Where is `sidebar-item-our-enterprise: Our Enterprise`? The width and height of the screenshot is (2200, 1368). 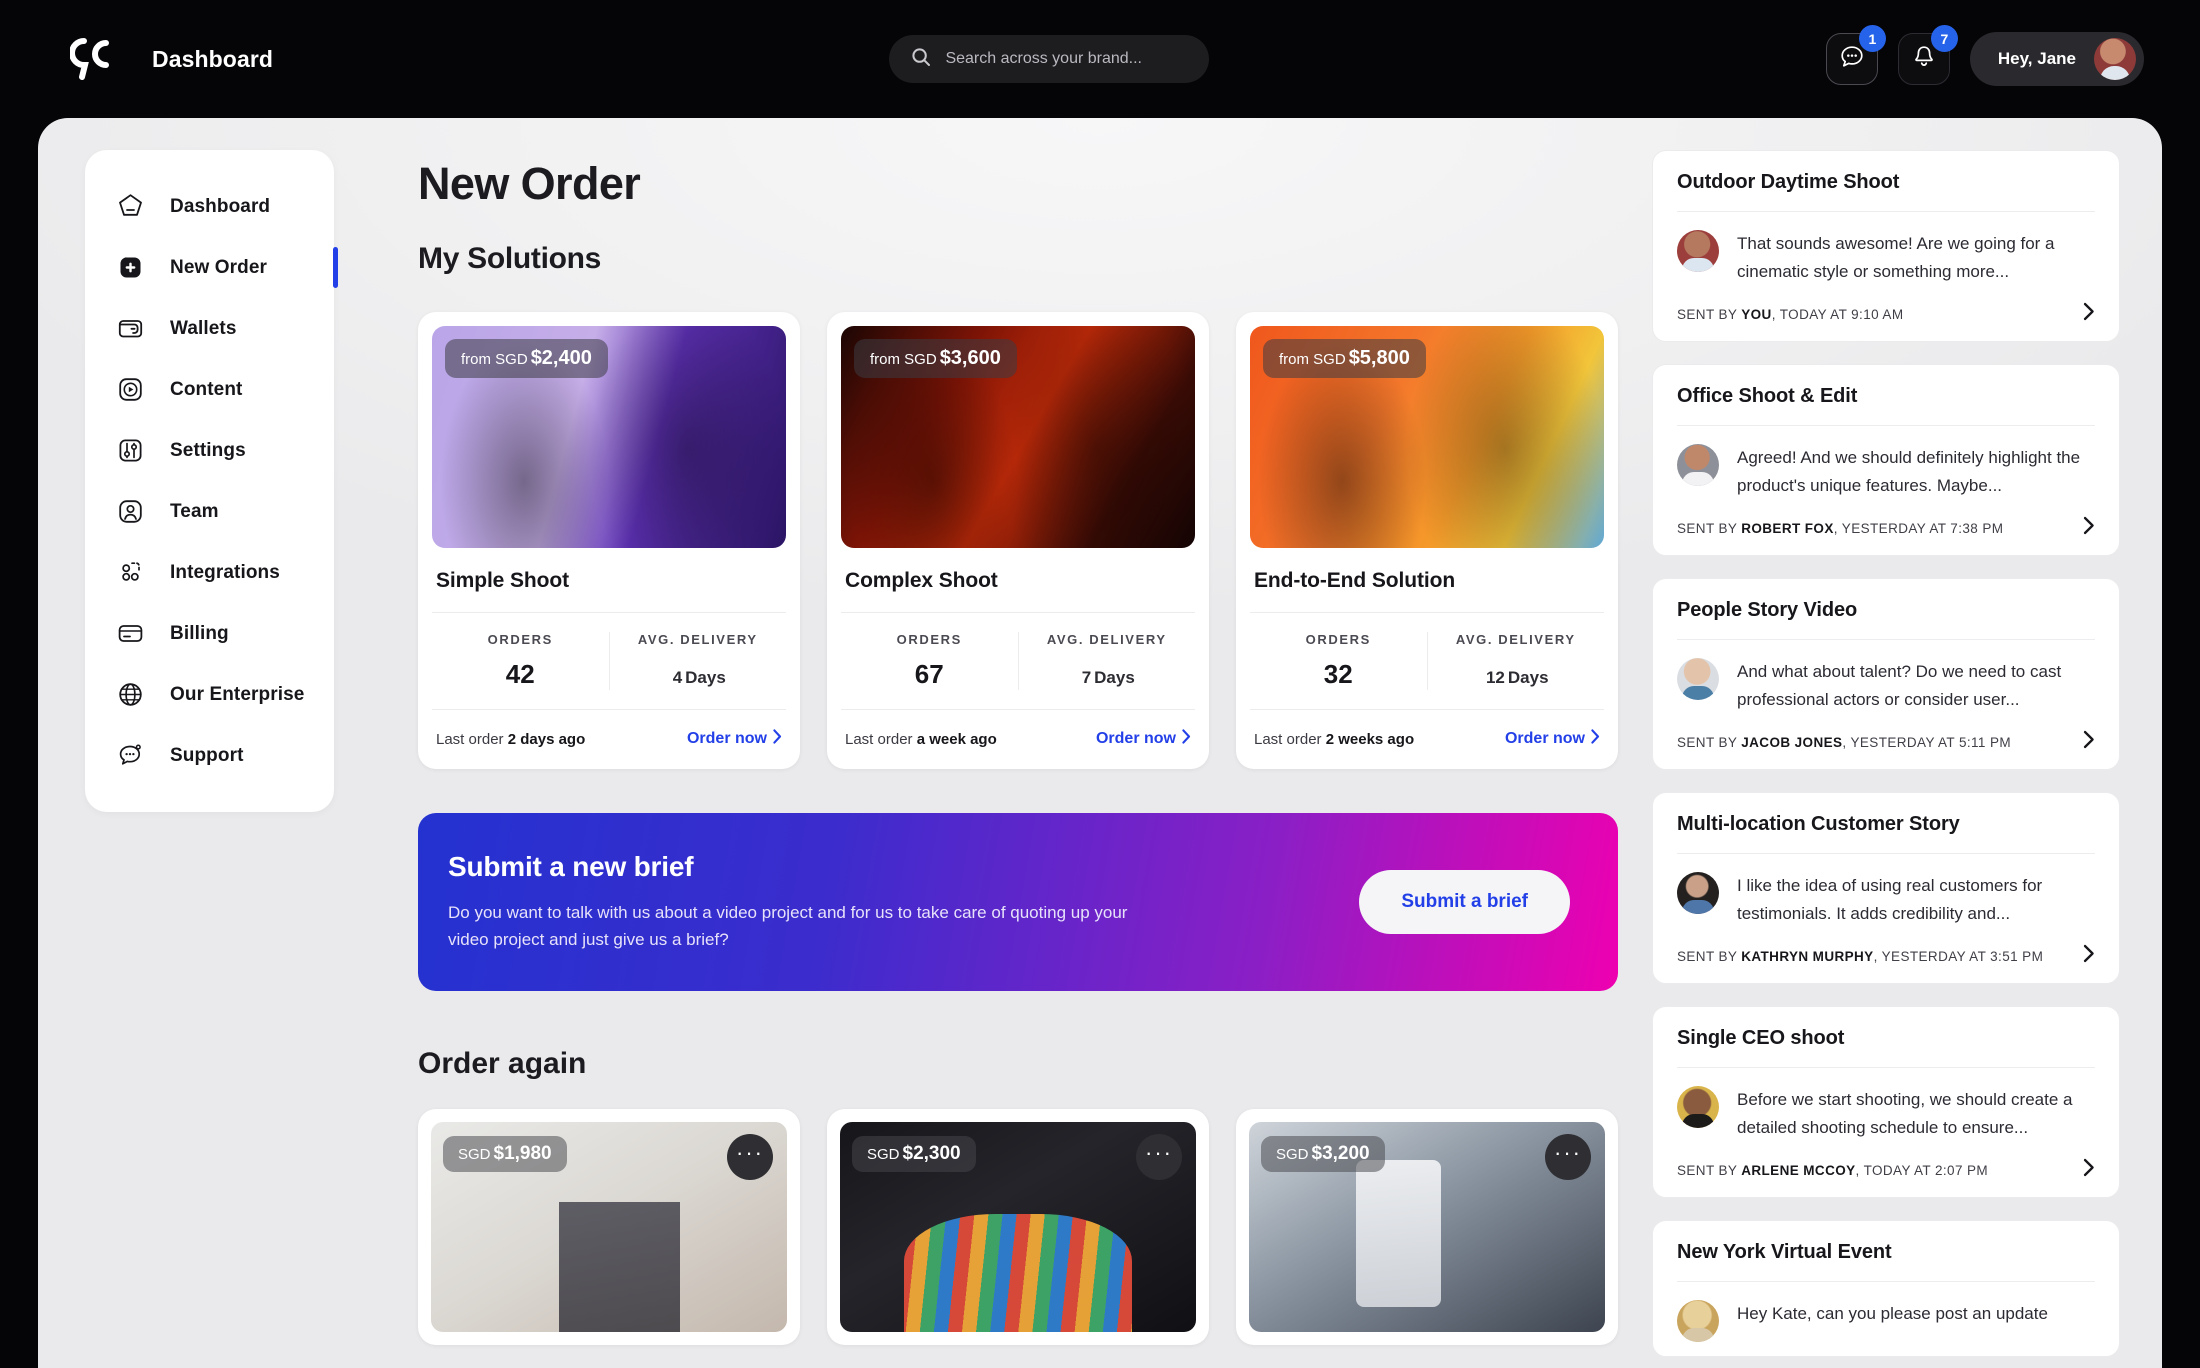 sidebar-item-our-enterprise: Our Enterprise is located at coordinates (209, 694).